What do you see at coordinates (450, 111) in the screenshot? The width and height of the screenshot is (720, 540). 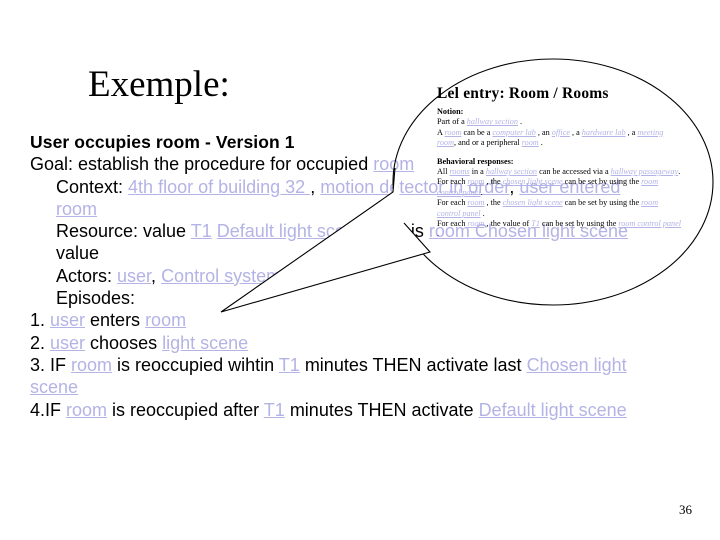 I see `bubble-notion-label: Notion:` at bounding box center [450, 111].